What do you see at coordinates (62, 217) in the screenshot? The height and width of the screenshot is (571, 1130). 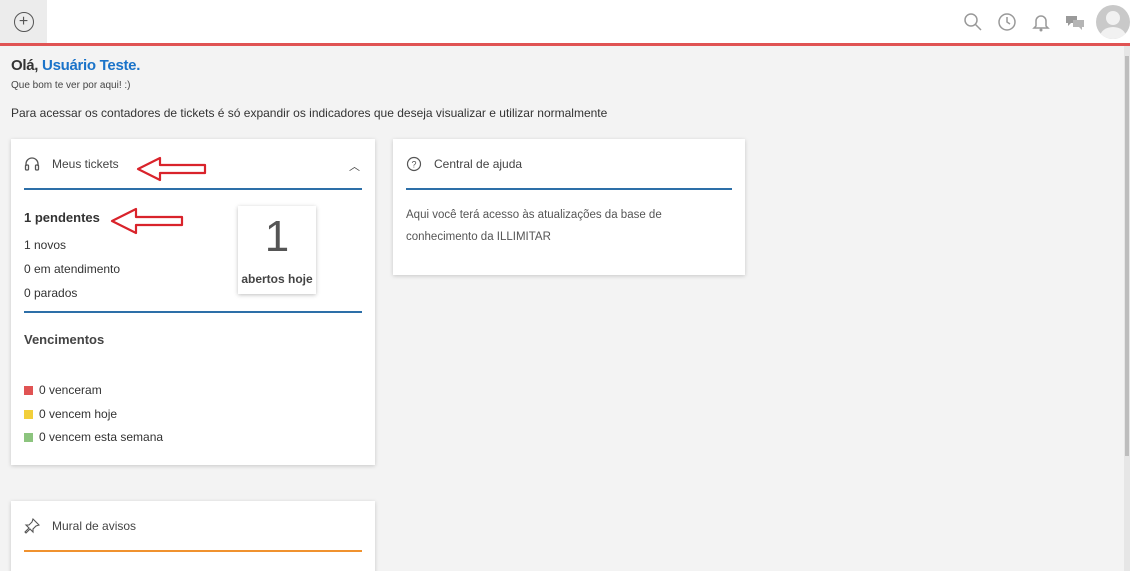 I see `tickets-pending: 1 pendentes` at bounding box center [62, 217].